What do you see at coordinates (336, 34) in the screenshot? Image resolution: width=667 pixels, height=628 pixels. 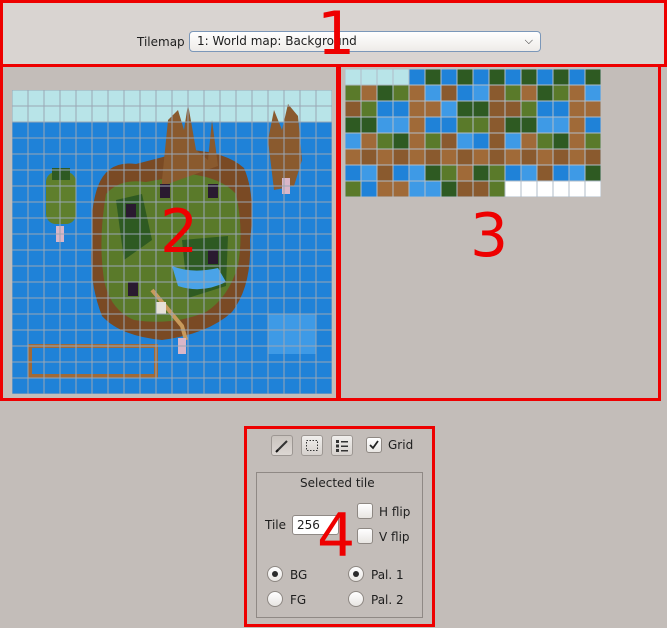 I see `annotation-number-1: 1` at bounding box center [336, 34].